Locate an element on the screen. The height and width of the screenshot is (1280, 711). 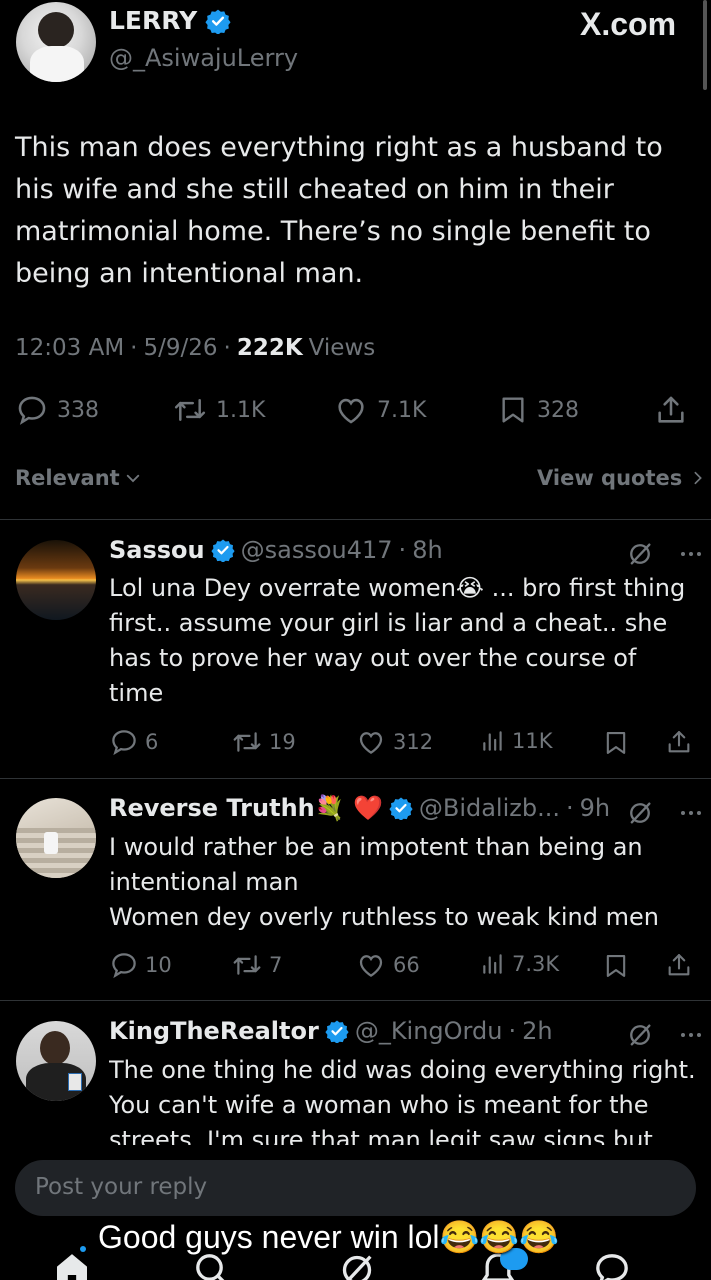
reply-count: 6 is located at coordinates (152, 742).